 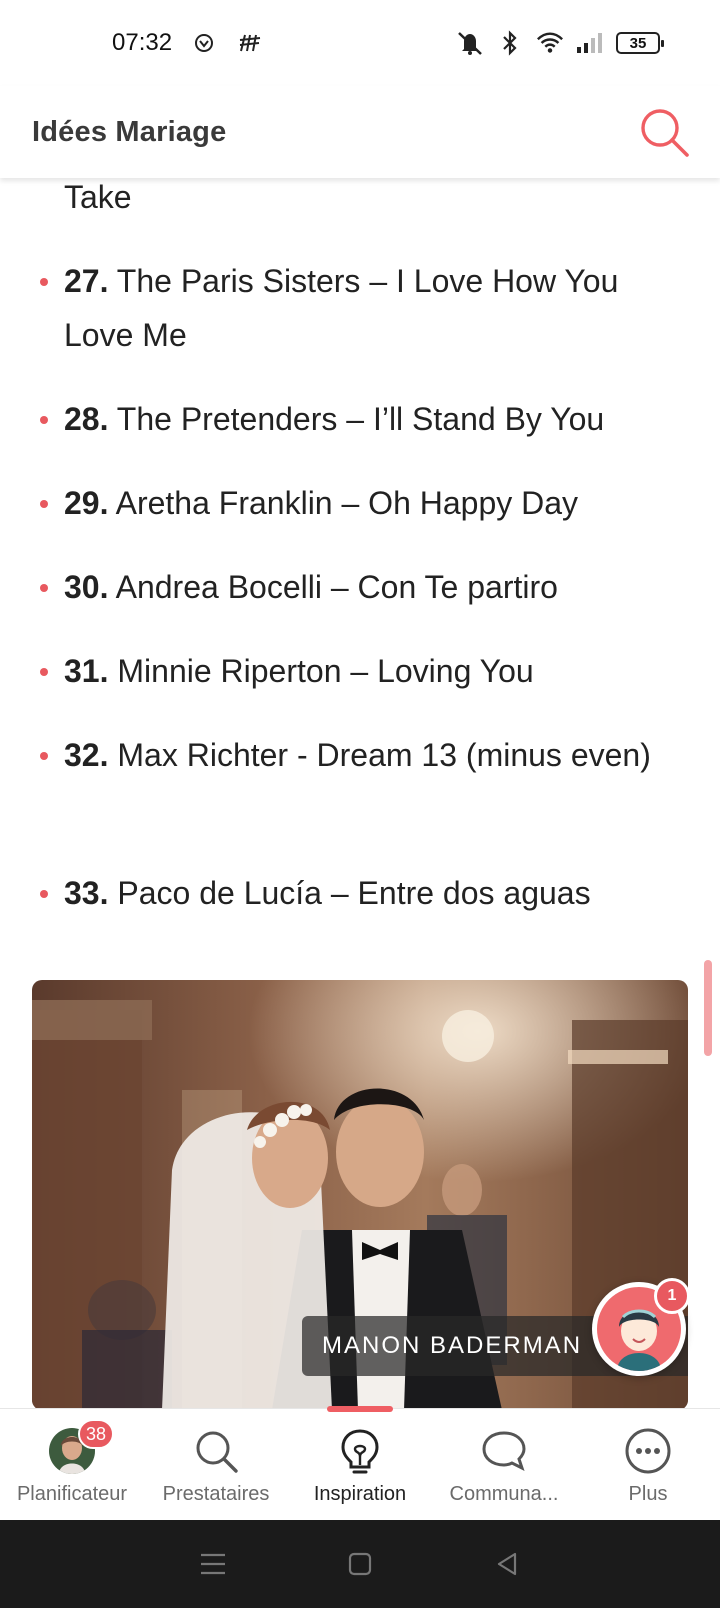 I want to click on notification-app-icon, so click(x=204, y=43).